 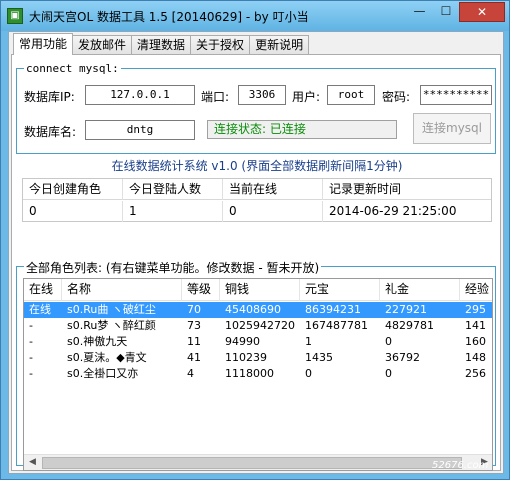 I want to click on roles-header-row: 在线 名称 等级 铜钱 元宝 礼金 经验, so click(x=258, y=290).